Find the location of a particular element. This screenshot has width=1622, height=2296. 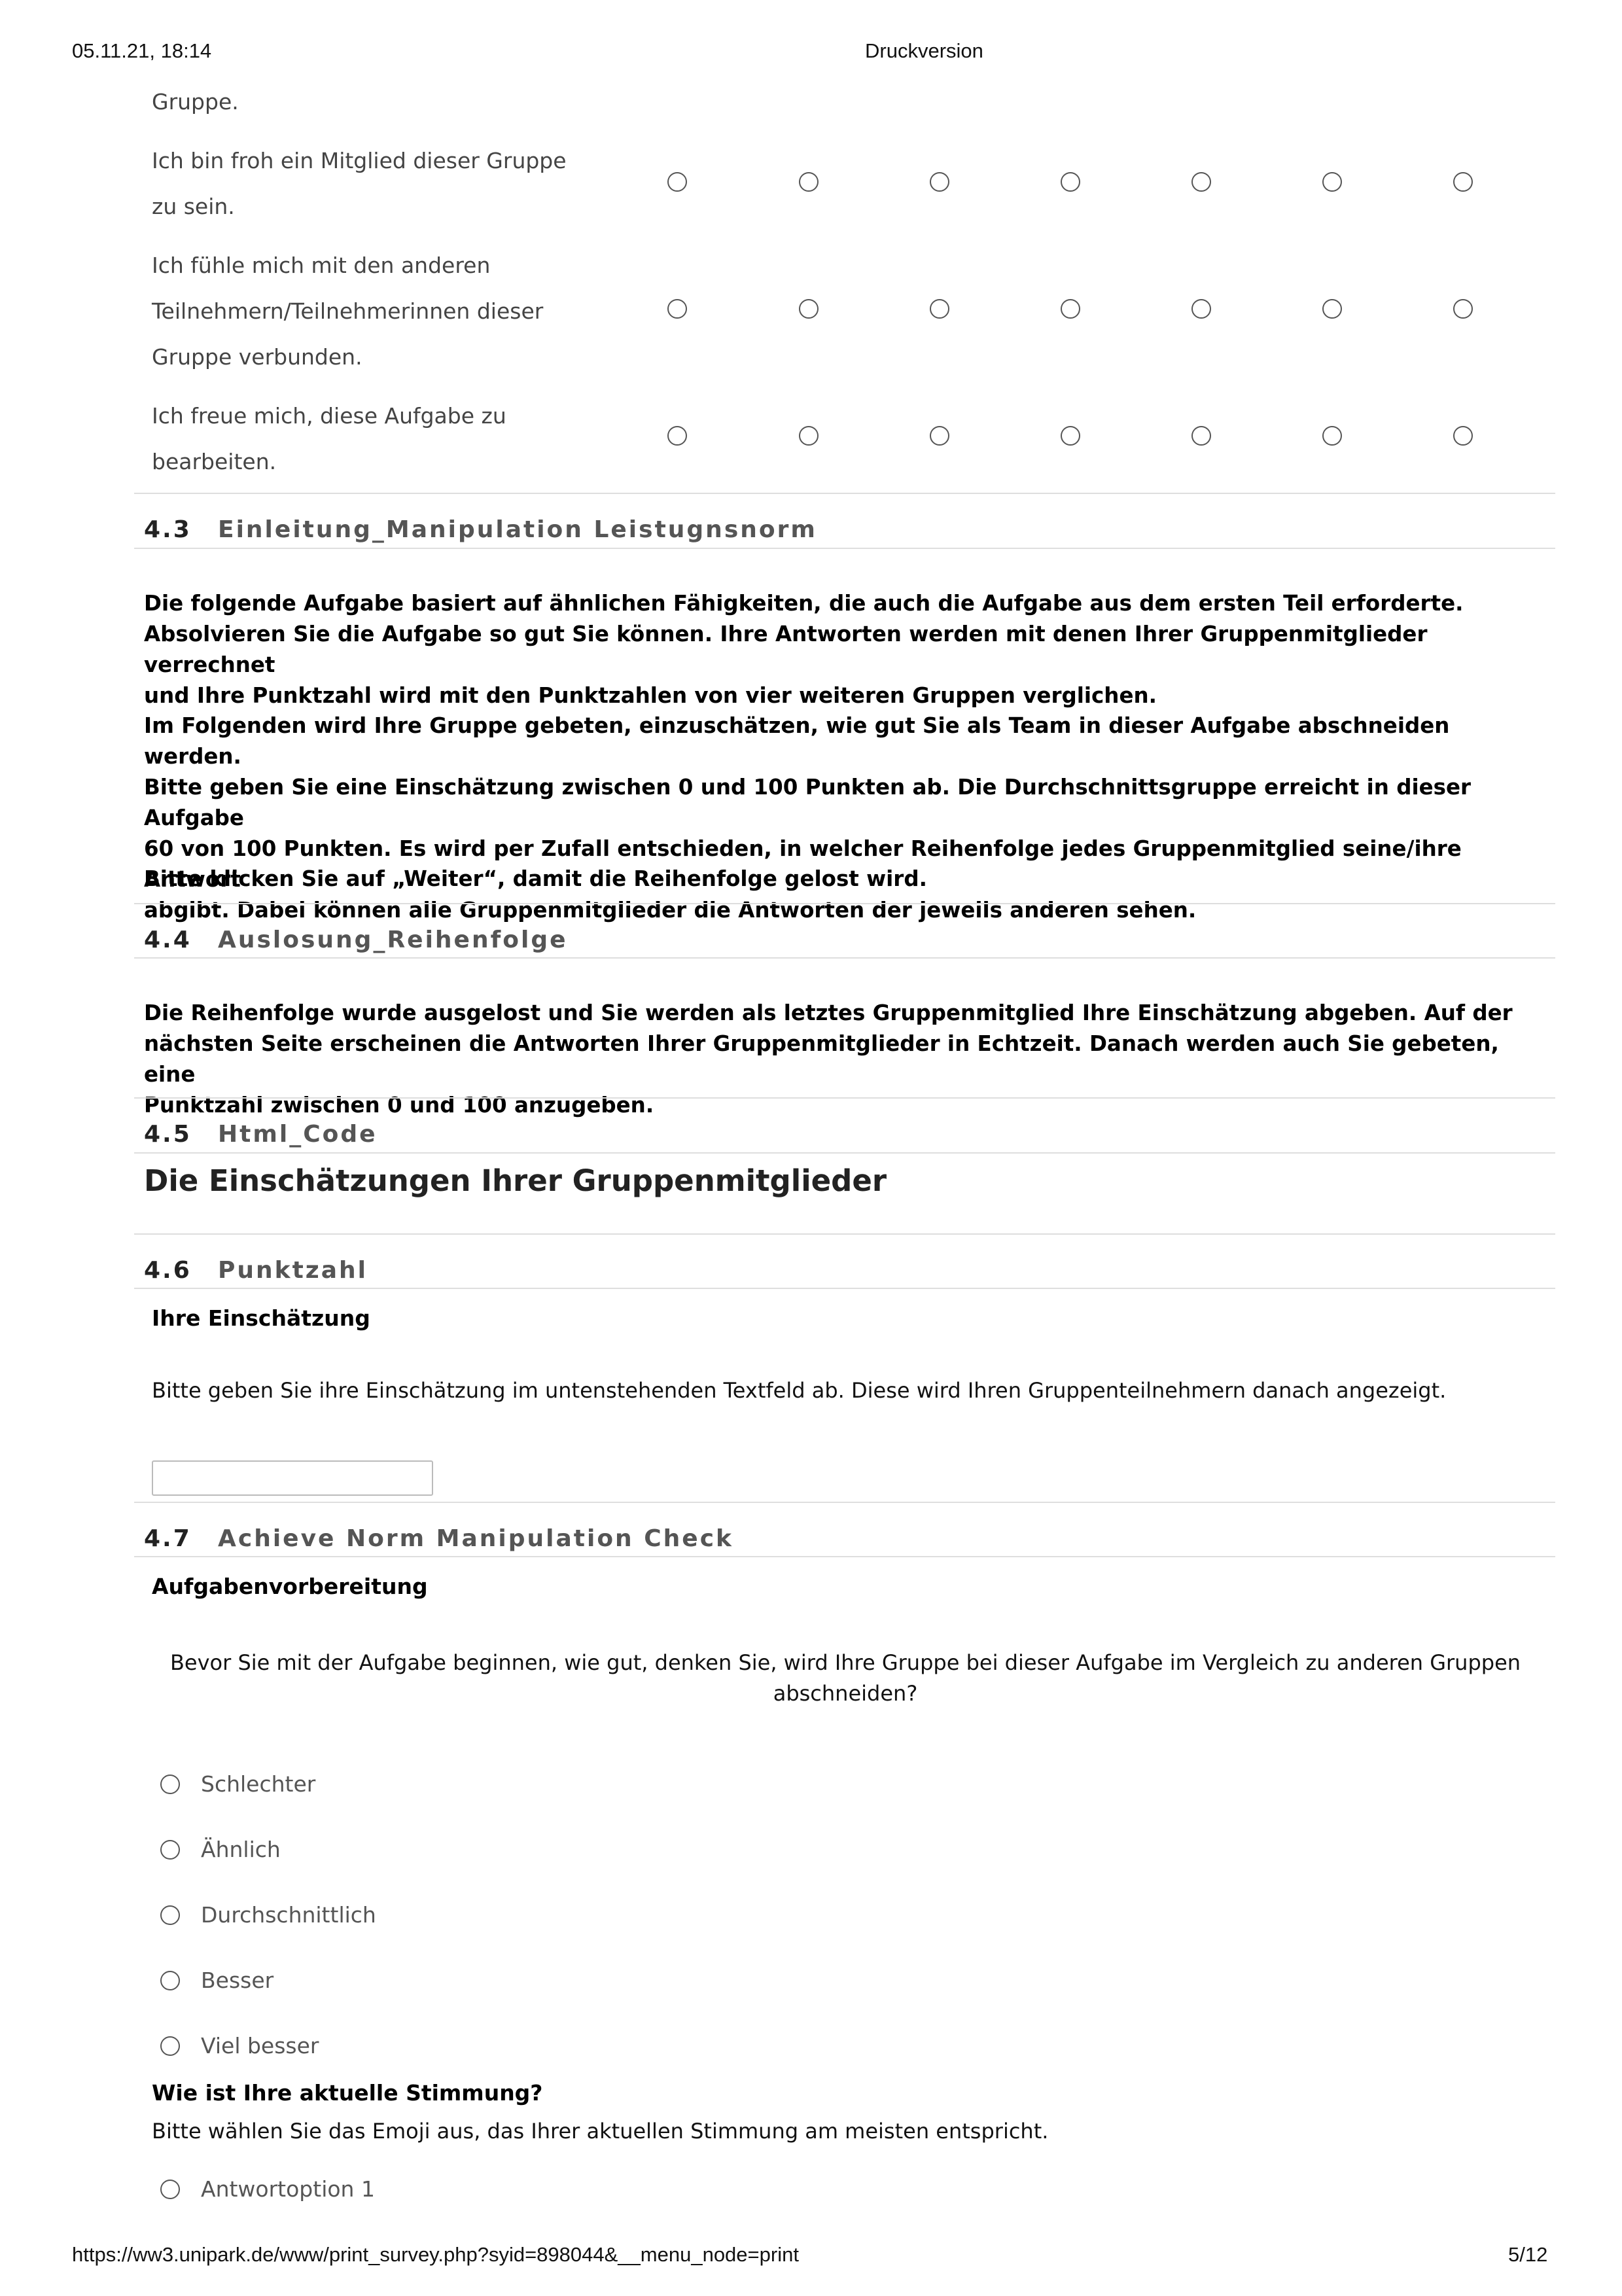

option-radio-schlechter is located at coordinates (170, 1785).